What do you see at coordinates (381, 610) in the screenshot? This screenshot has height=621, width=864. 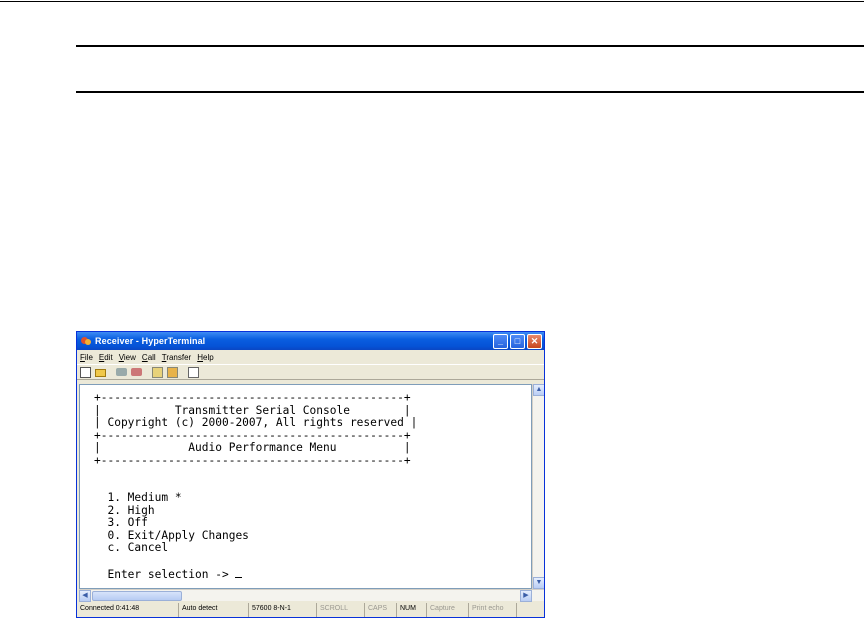 I see `status-caps: CAPS` at bounding box center [381, 610].